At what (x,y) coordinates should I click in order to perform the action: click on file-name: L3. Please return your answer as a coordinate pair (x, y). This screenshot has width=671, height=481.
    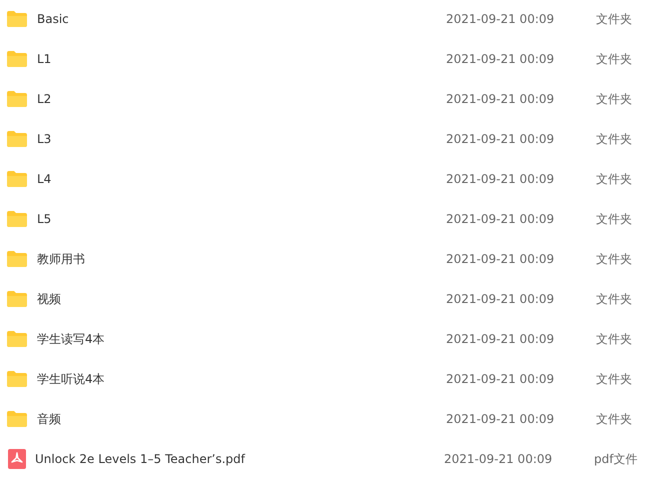
    Looking at the image, I should click on (241, 139).